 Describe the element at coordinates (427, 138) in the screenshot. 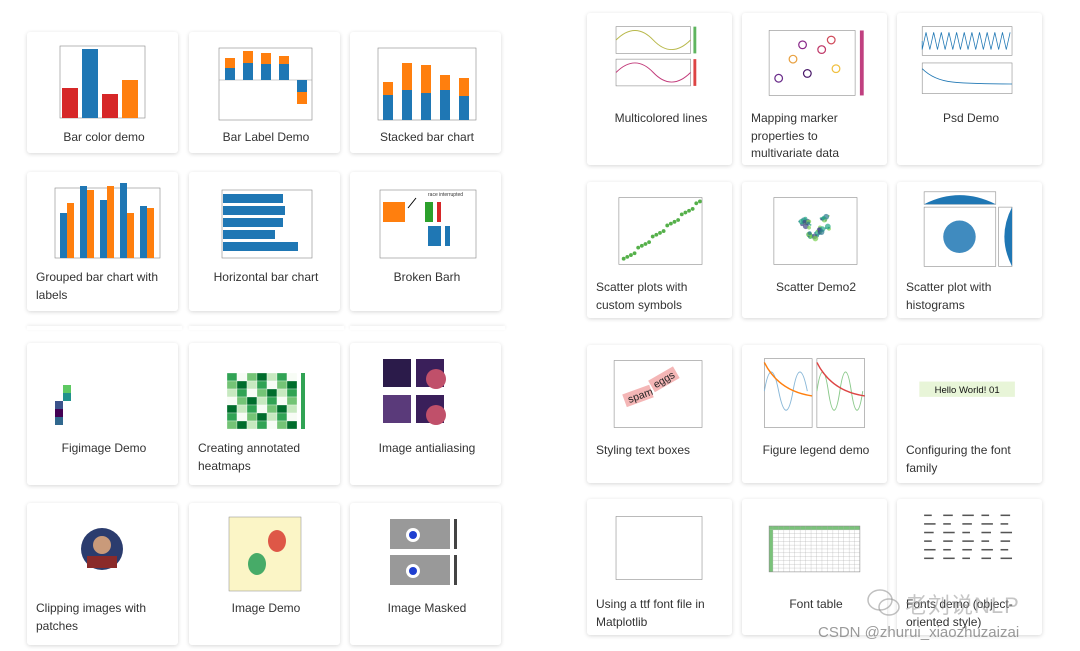

I see `card-title: Stacked bar chart` at that location.